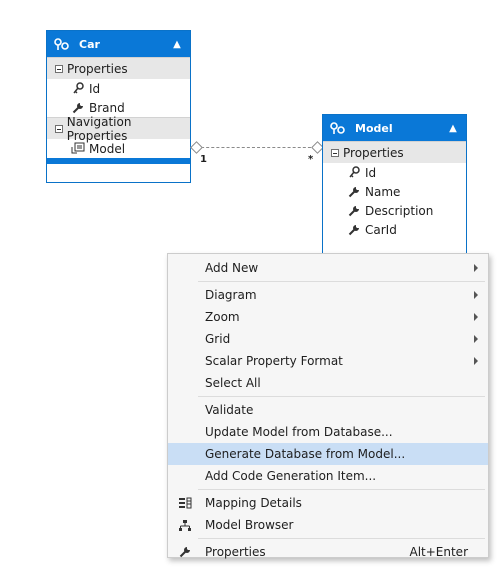 The height and width of the screenshot is (581, 498). What do you see at coordinates (229, 410) in the screenshot?
I see `menu-item-label: Validate` at bounding box center [229, 410].